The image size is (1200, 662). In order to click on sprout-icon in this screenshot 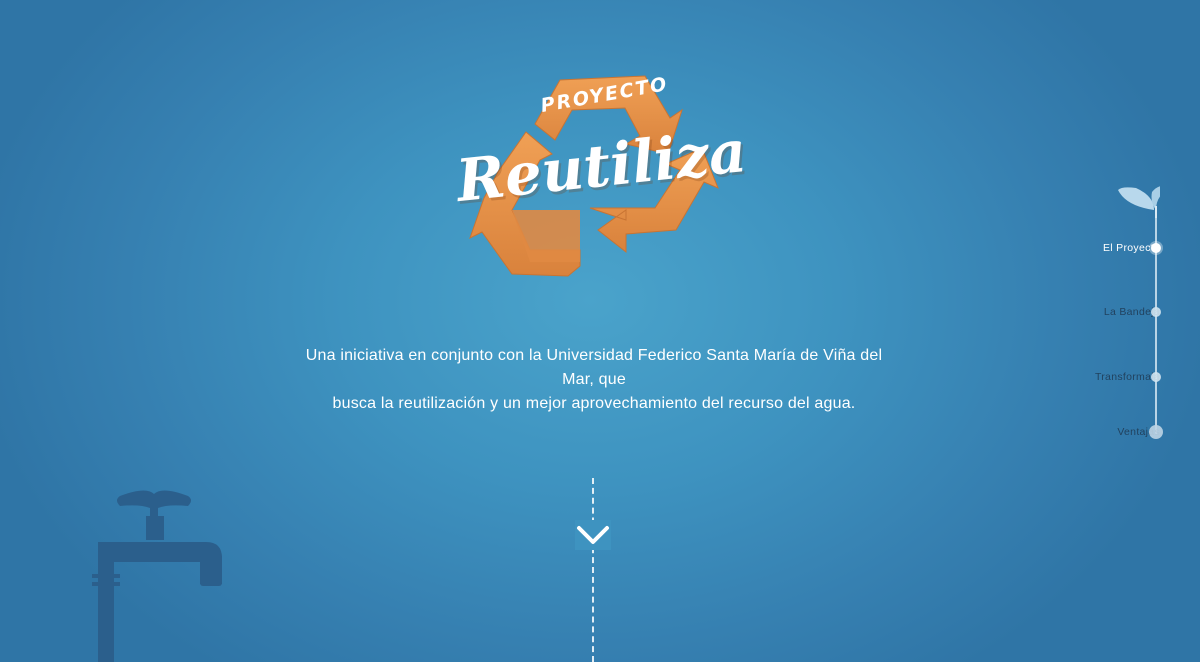, I will do `click(1139, 202)`.